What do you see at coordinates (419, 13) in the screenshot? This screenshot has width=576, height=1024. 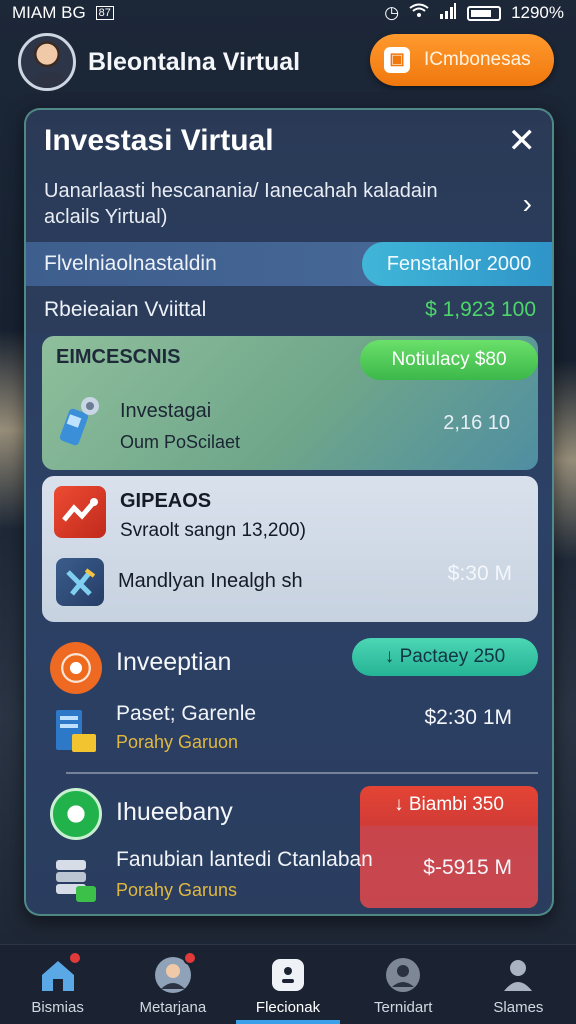 I see `wifi-icon` at bounding box center [419, 13].